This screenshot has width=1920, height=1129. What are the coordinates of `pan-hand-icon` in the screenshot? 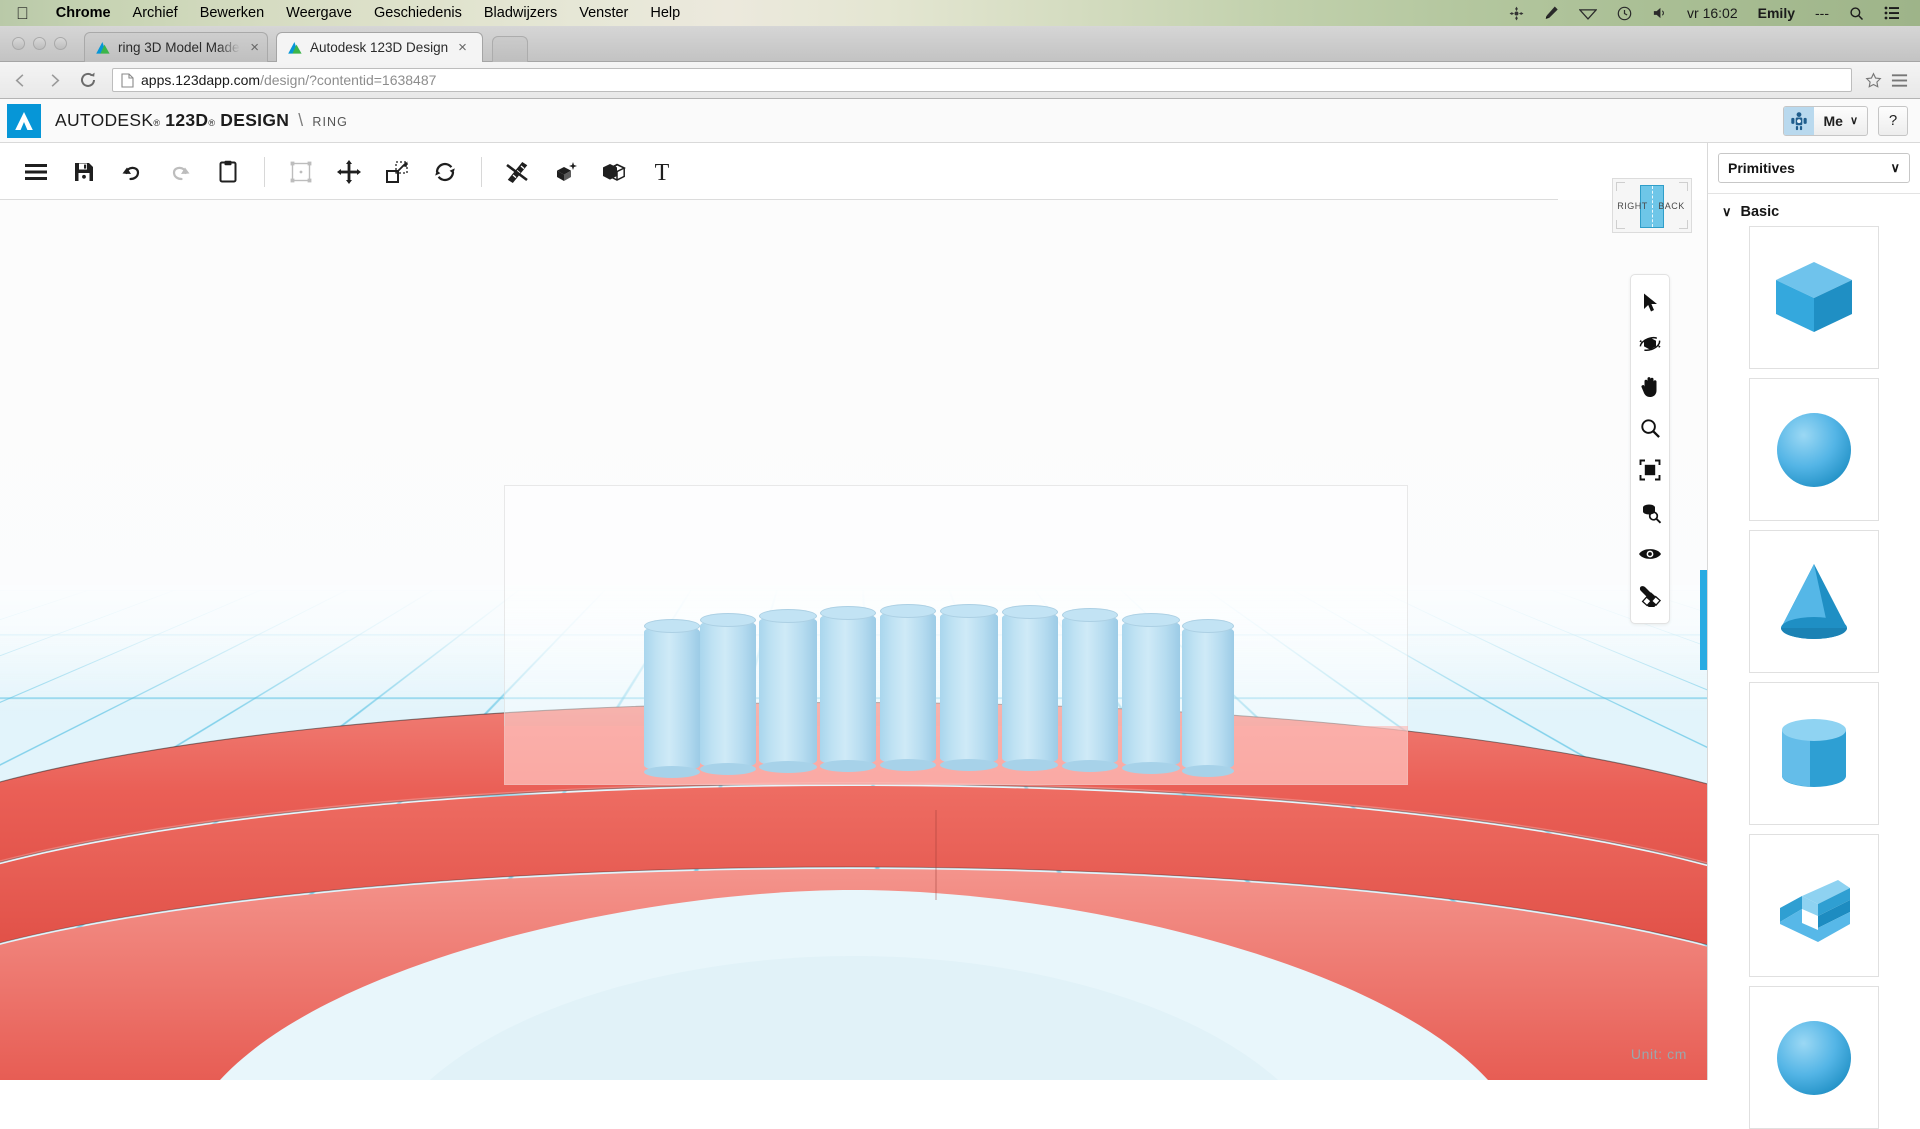 It's located at (1650, 386).